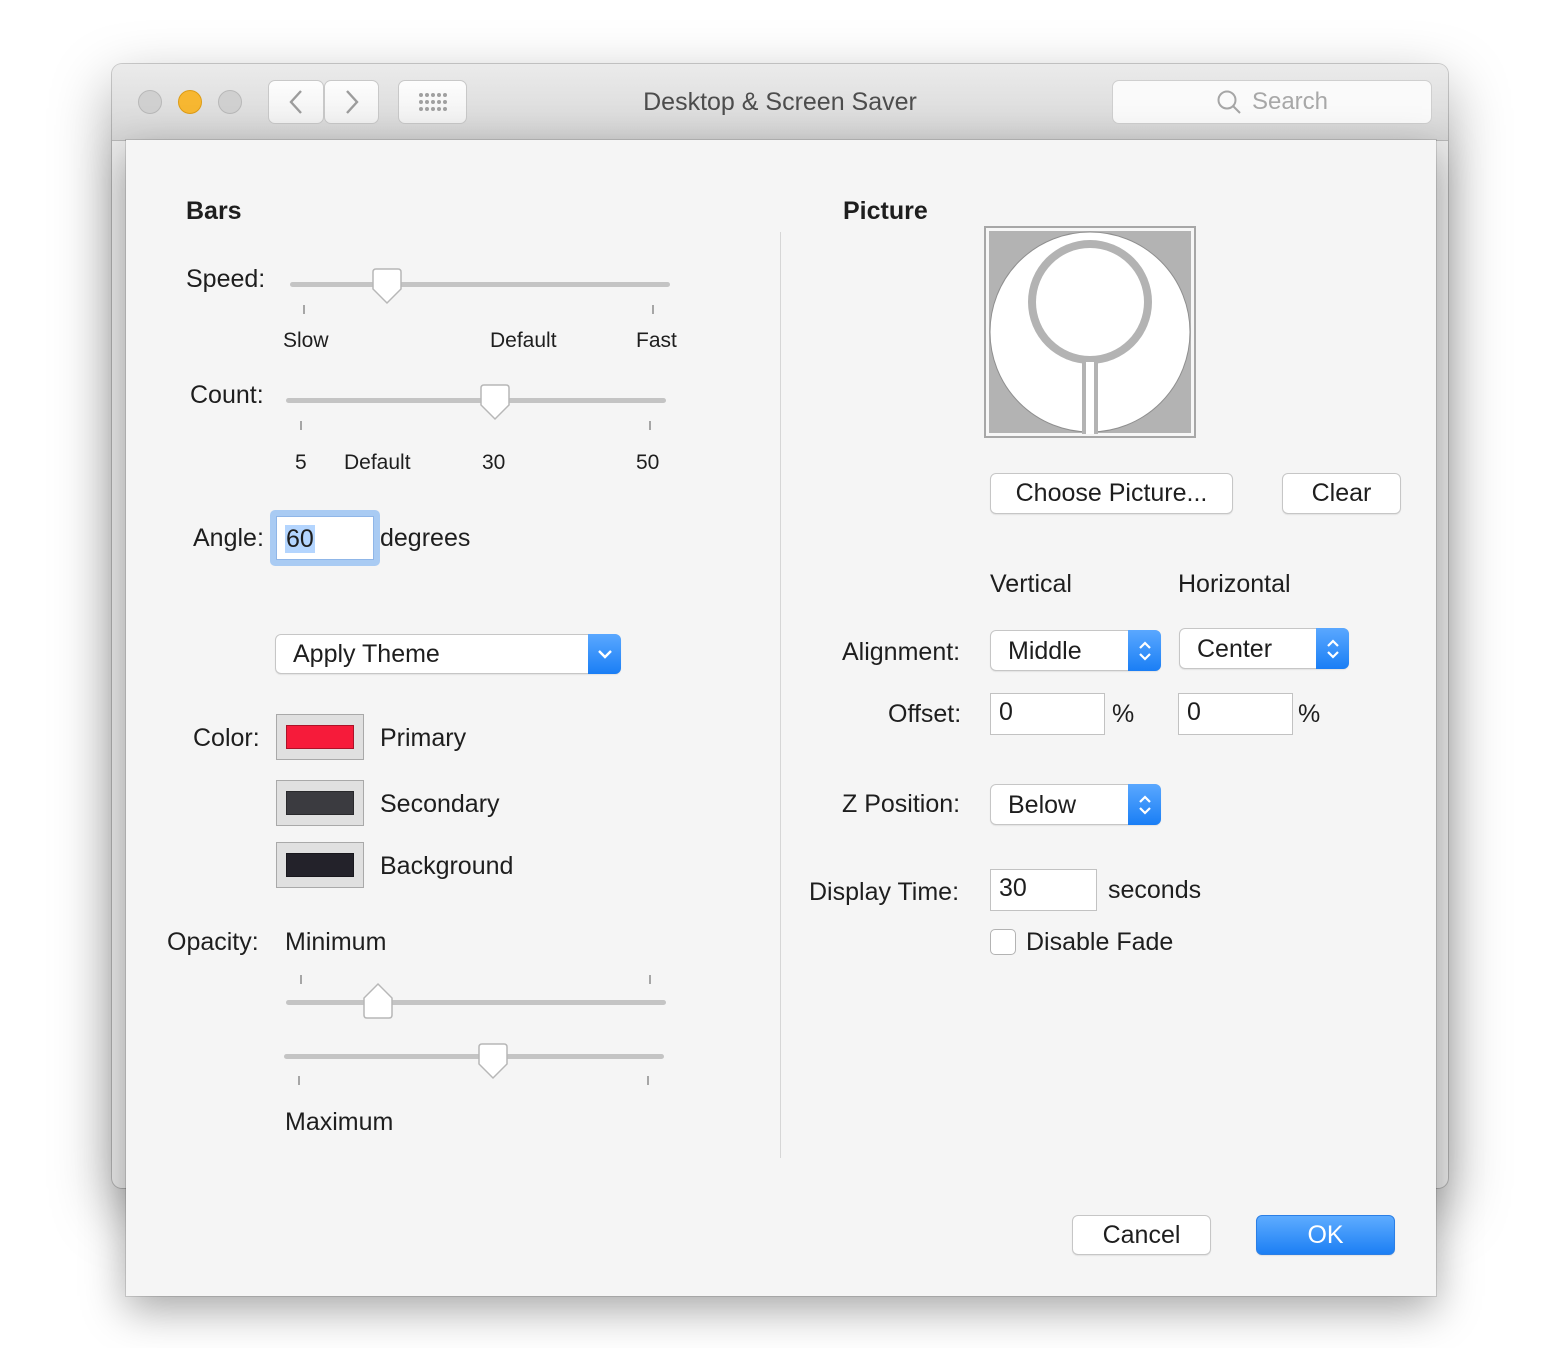 The width and height of the screenshot is (1560, 1348). Describe the element at coordinates (925, 714) in the screenshot. I see `offset-label: Offset:` at that location.